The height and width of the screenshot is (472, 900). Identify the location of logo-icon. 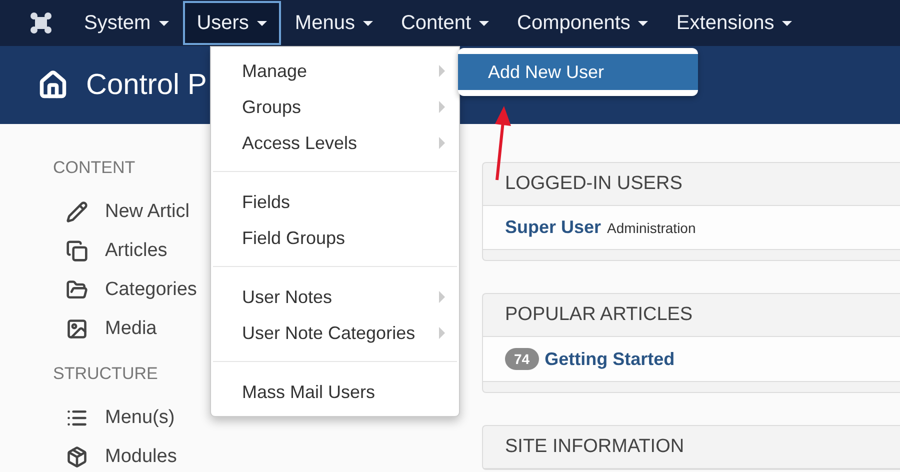
(41, 23).